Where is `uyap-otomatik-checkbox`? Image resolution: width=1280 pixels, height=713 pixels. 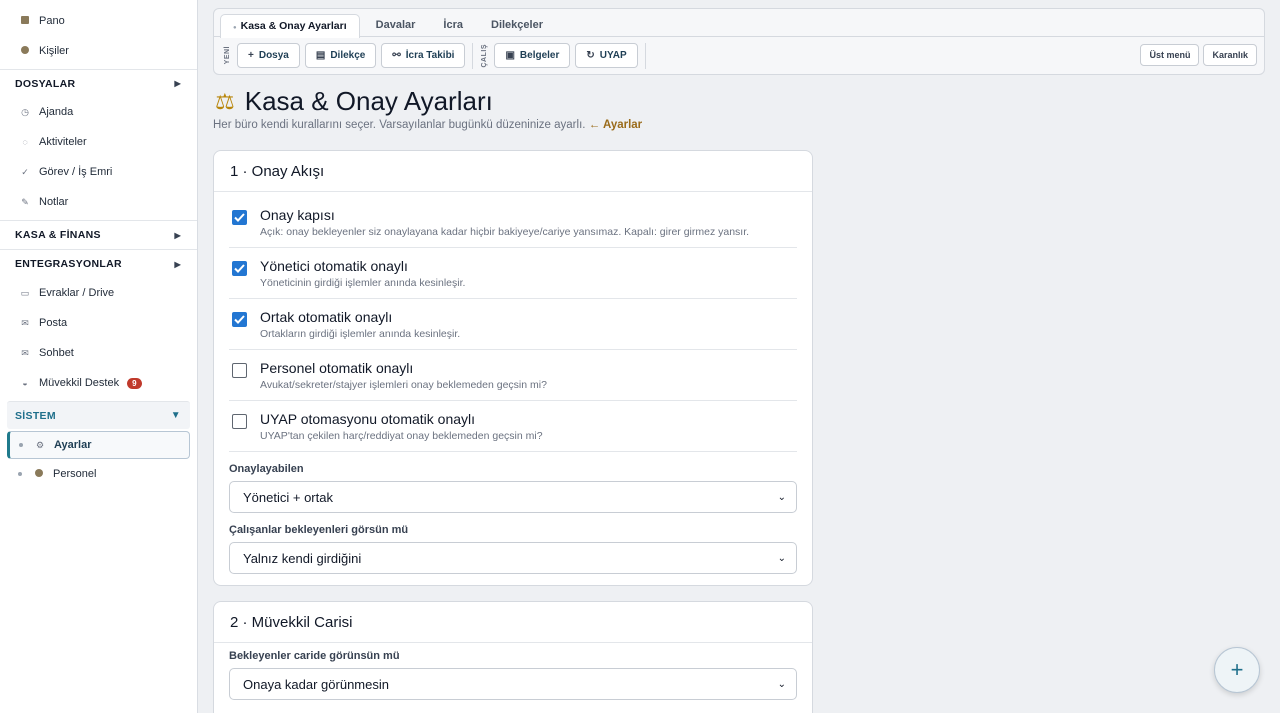
uyap-otomatik-checkbox is located at coordinates (239, 421).